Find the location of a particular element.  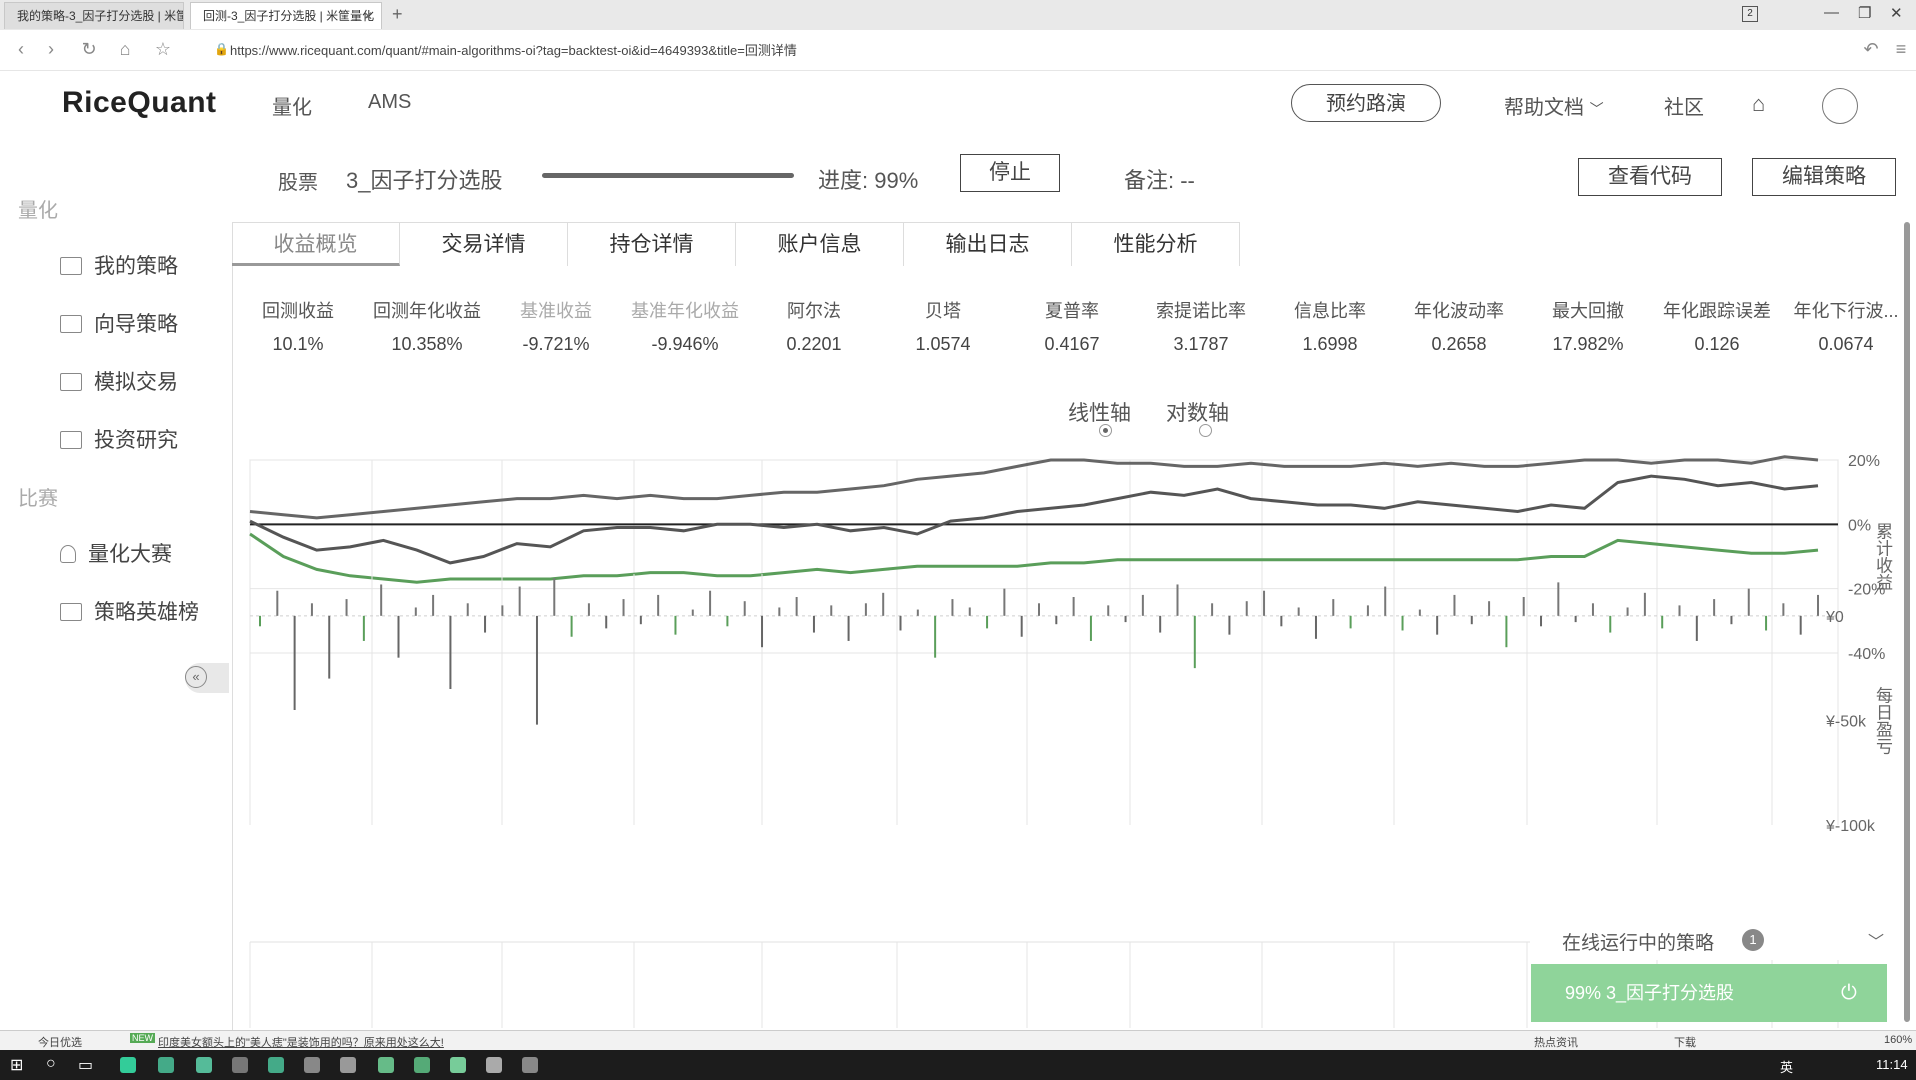

home-icon: ⌂ is located at coordinates (125, 49).